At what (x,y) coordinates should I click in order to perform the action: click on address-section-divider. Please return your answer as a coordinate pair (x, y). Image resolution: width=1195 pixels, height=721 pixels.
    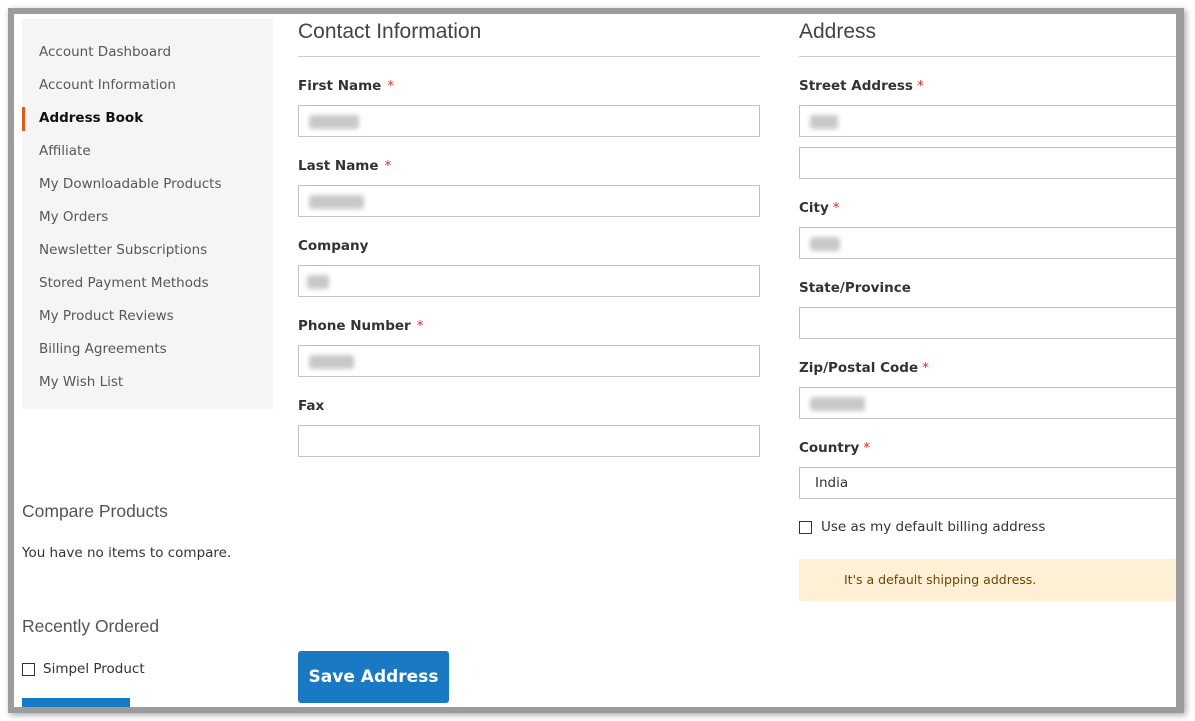
    Looking at the image, I should click on (987, 56).